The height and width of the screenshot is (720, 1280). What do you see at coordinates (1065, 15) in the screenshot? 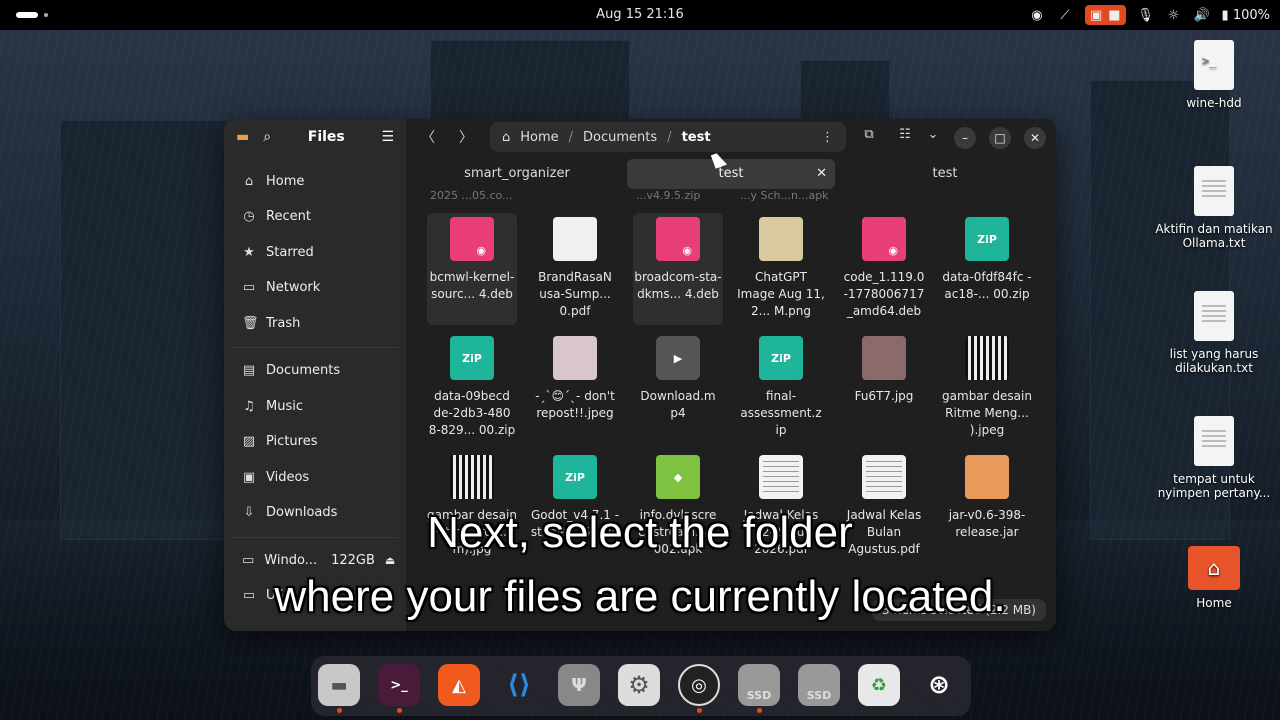
I see `network-off-icon: ⟋` at bounding box center [1065, 15].